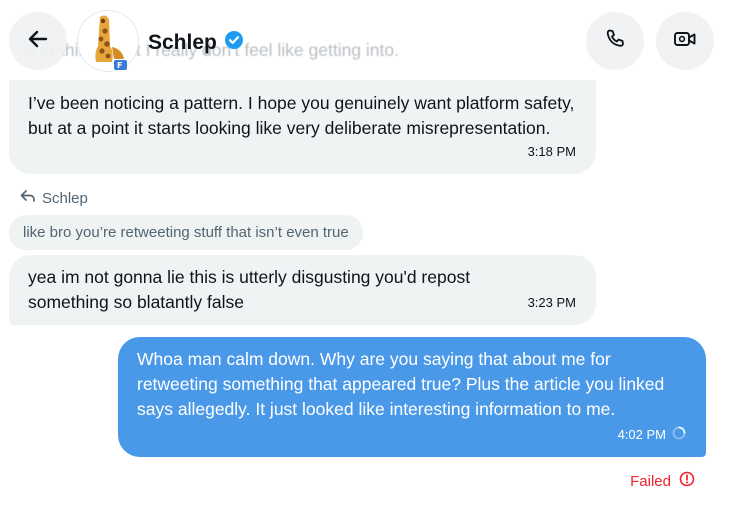 The width and height of the screenshot is (737, 517). What do you see at coordinates (551, 151) in the screenshot?
I see `message-timestamp: 3:18 PM` at bounding box center [551, 151].